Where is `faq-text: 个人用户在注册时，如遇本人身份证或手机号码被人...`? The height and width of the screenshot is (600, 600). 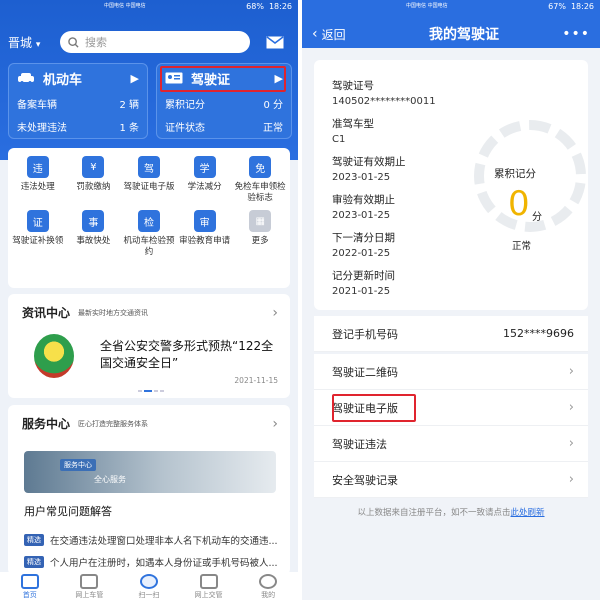
faq-text: 个人用户在注册时，如遇本人身份证或手机号码被人... is located at coordinates (164, 563).